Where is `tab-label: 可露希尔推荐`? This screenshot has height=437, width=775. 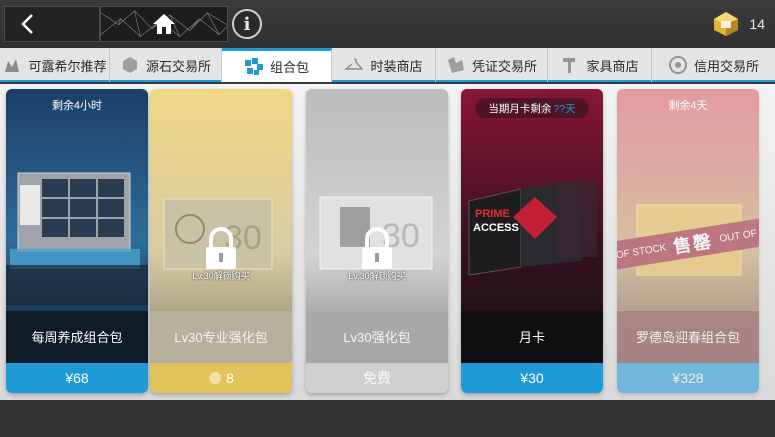 tab-label: 可露希尔推荐 is located at coordinates (67, 66).